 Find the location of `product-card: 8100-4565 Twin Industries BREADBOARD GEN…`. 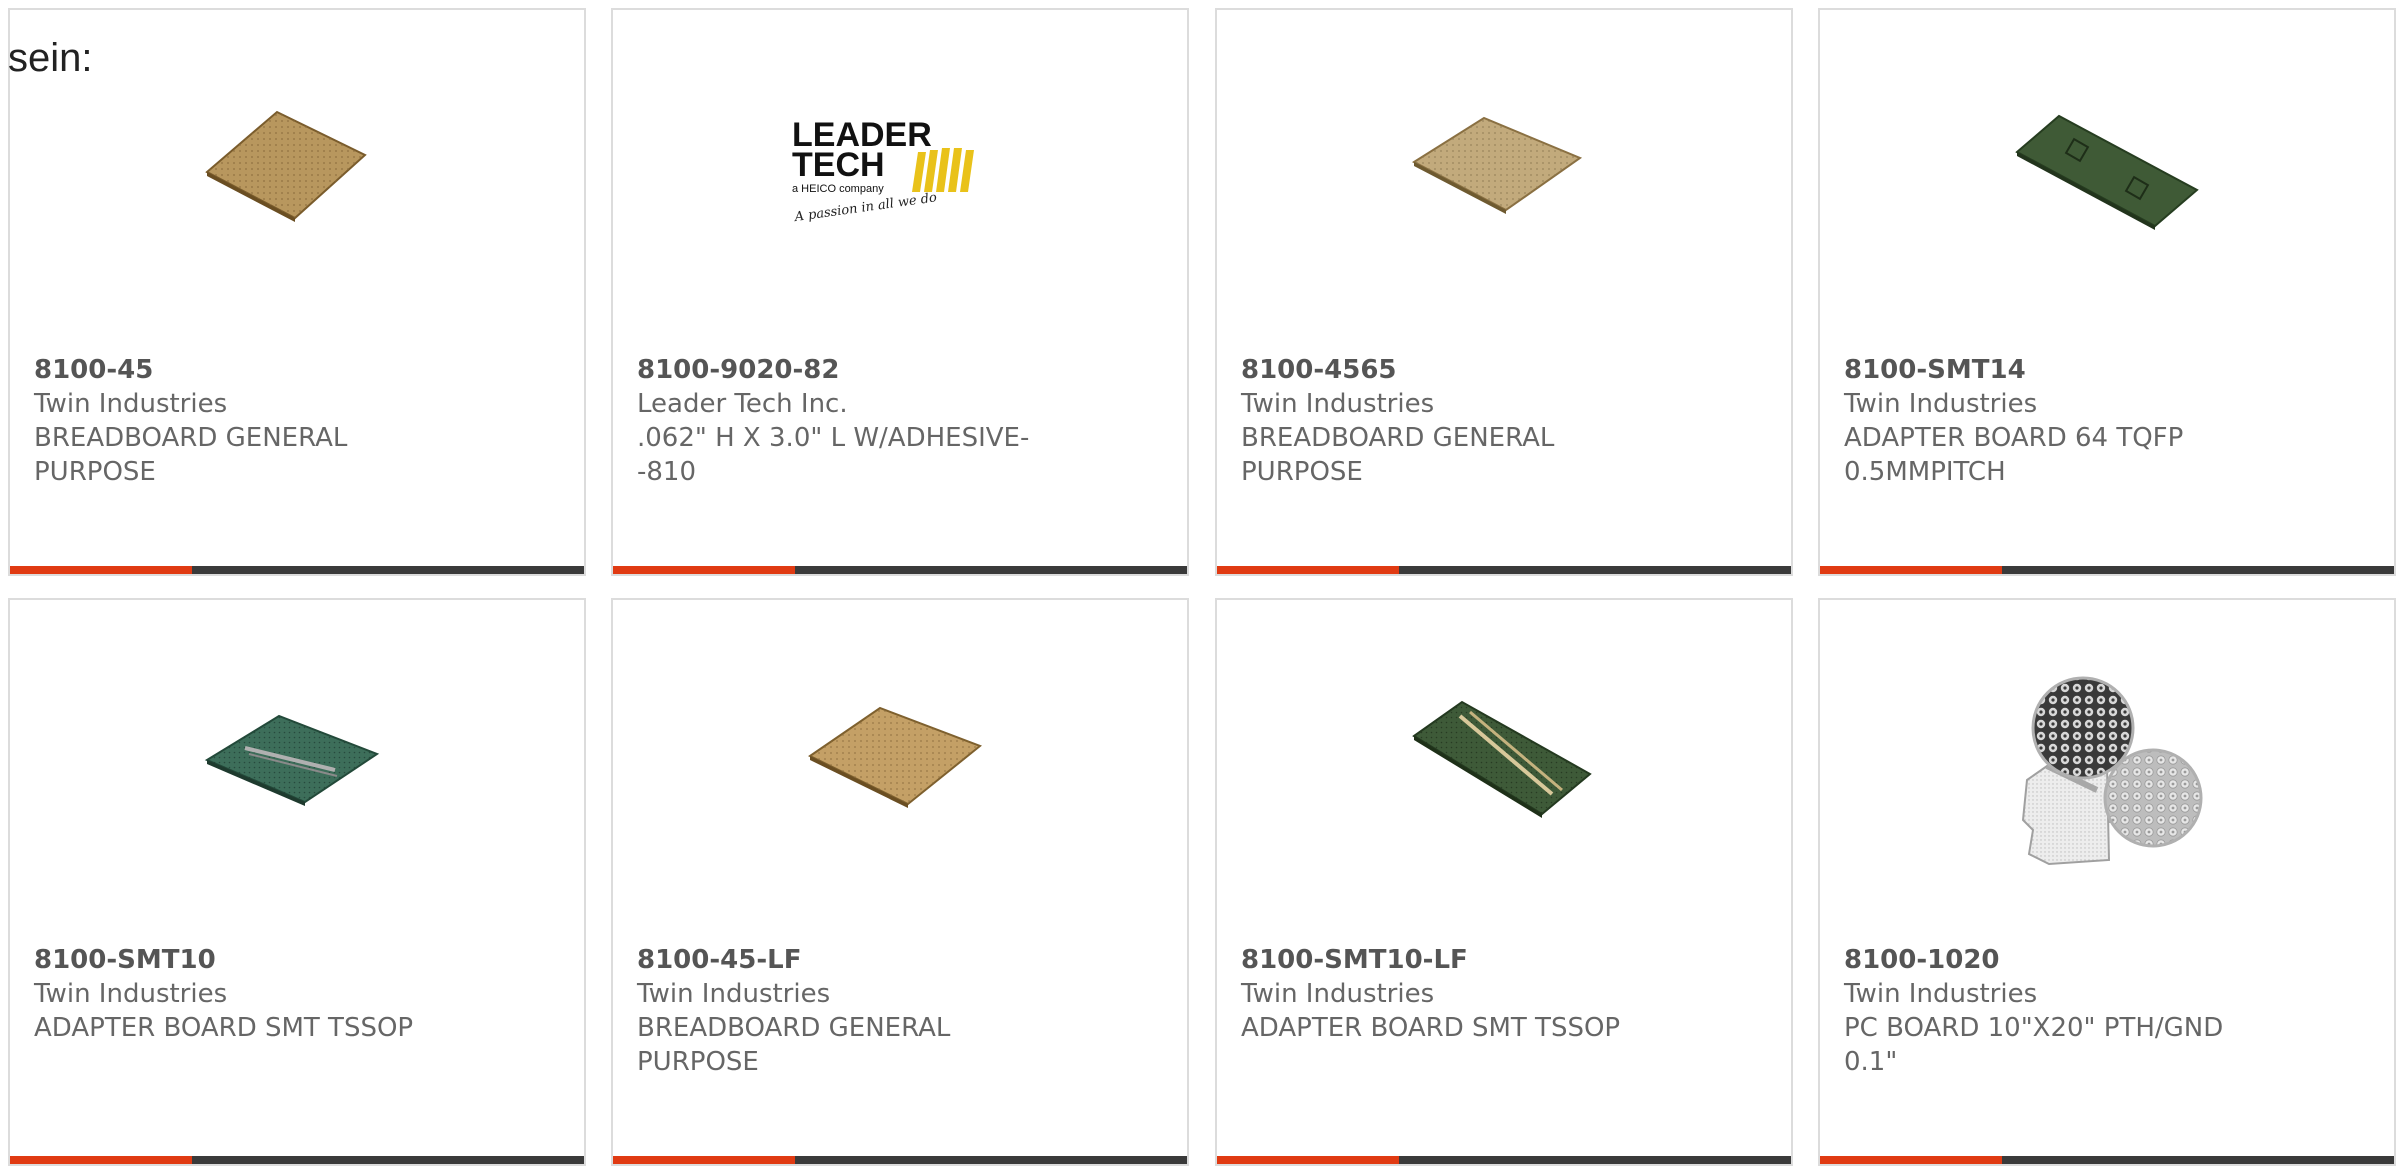

product-card: 8100-4565 Twin Industries BREADBOARD GEN… is located at coordinates (1504, 292).